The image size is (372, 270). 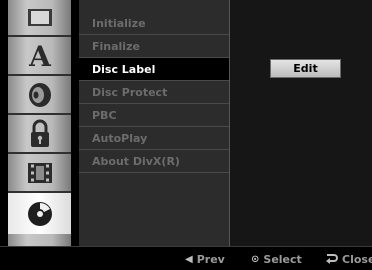 I want to click on category-recording, so click(x=39, y=173).